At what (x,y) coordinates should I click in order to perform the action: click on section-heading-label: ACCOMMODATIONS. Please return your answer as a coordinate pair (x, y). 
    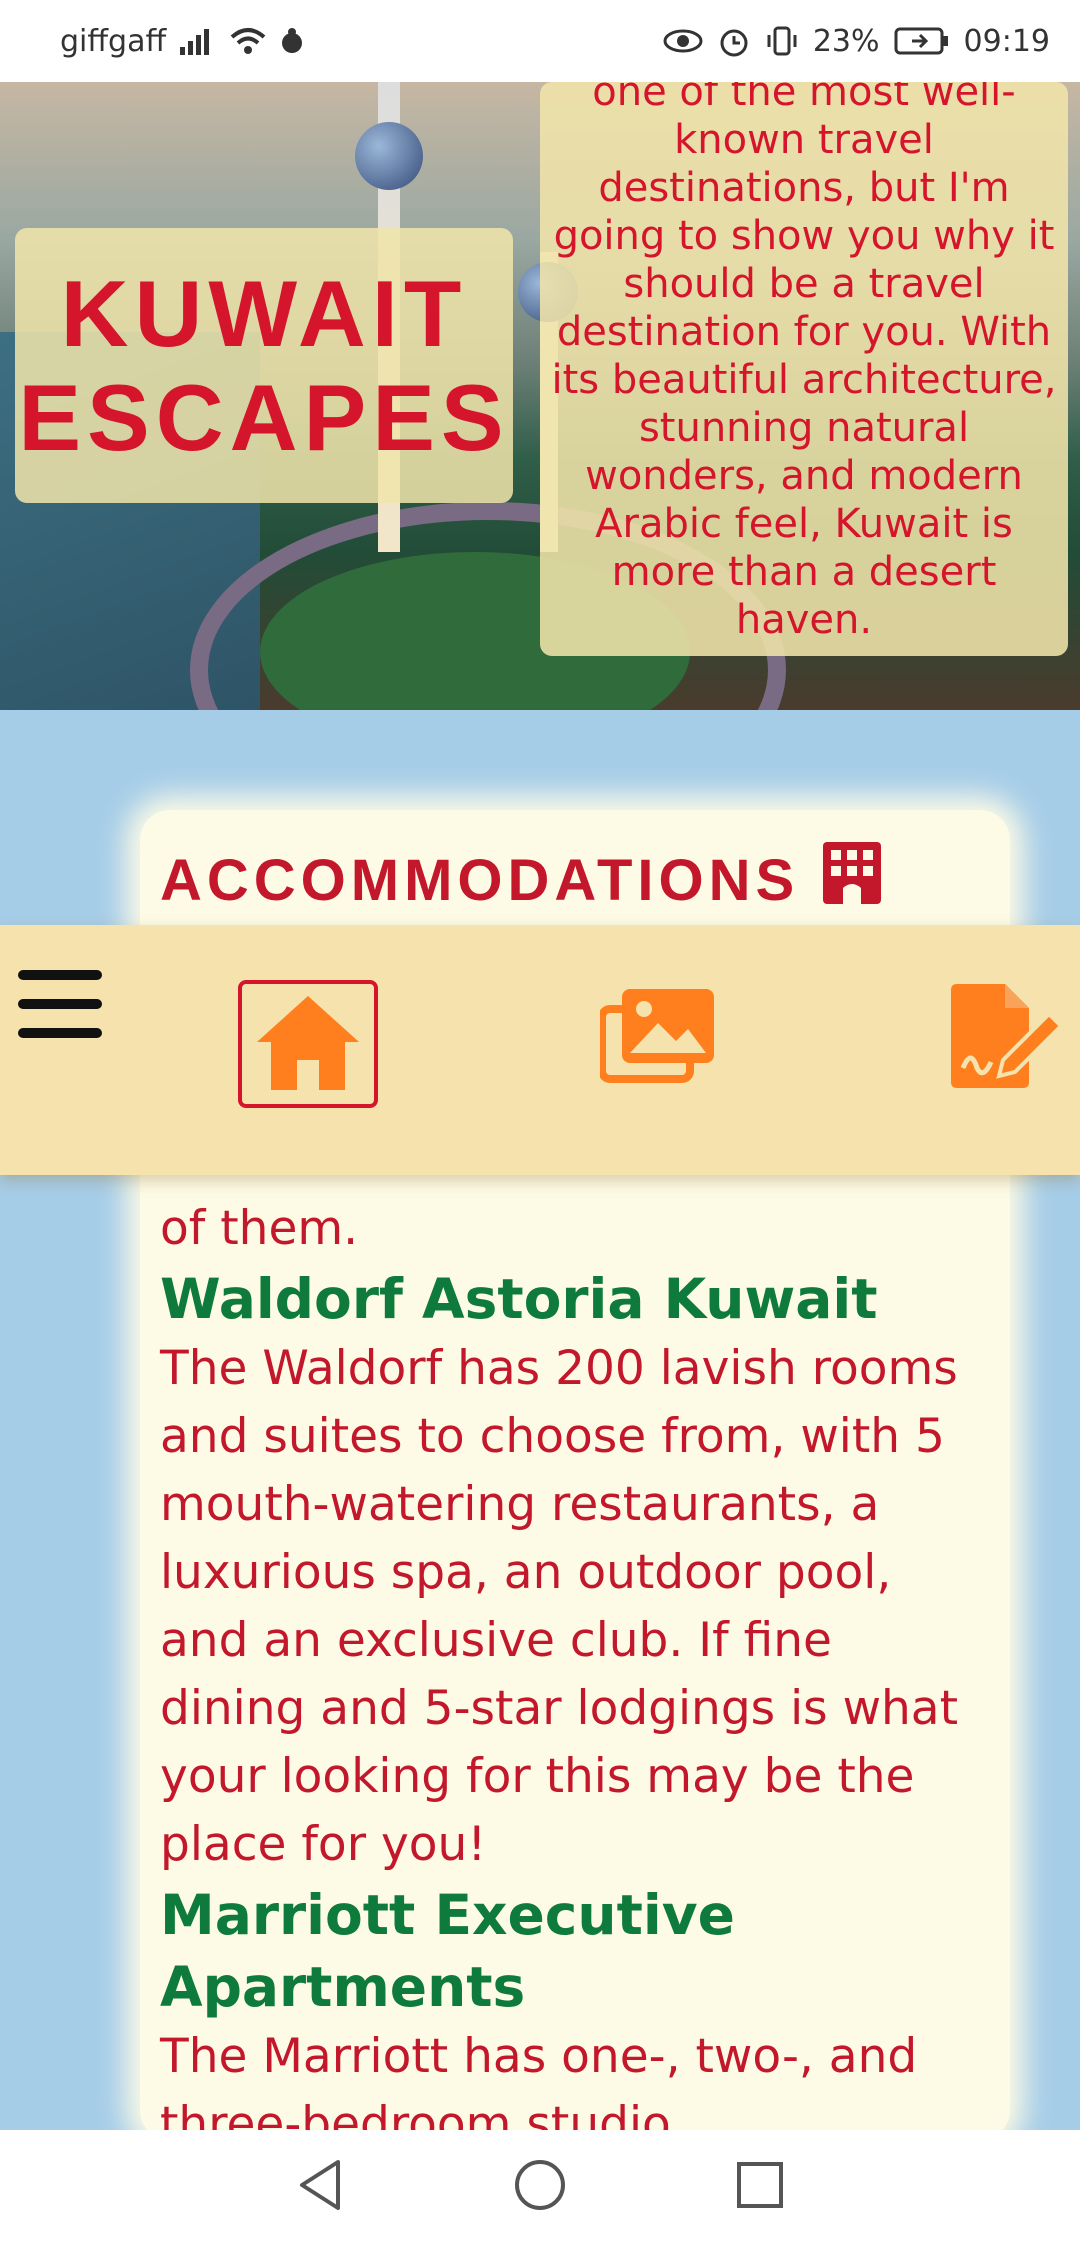
    Looking at the image, I should click on (480, 880).